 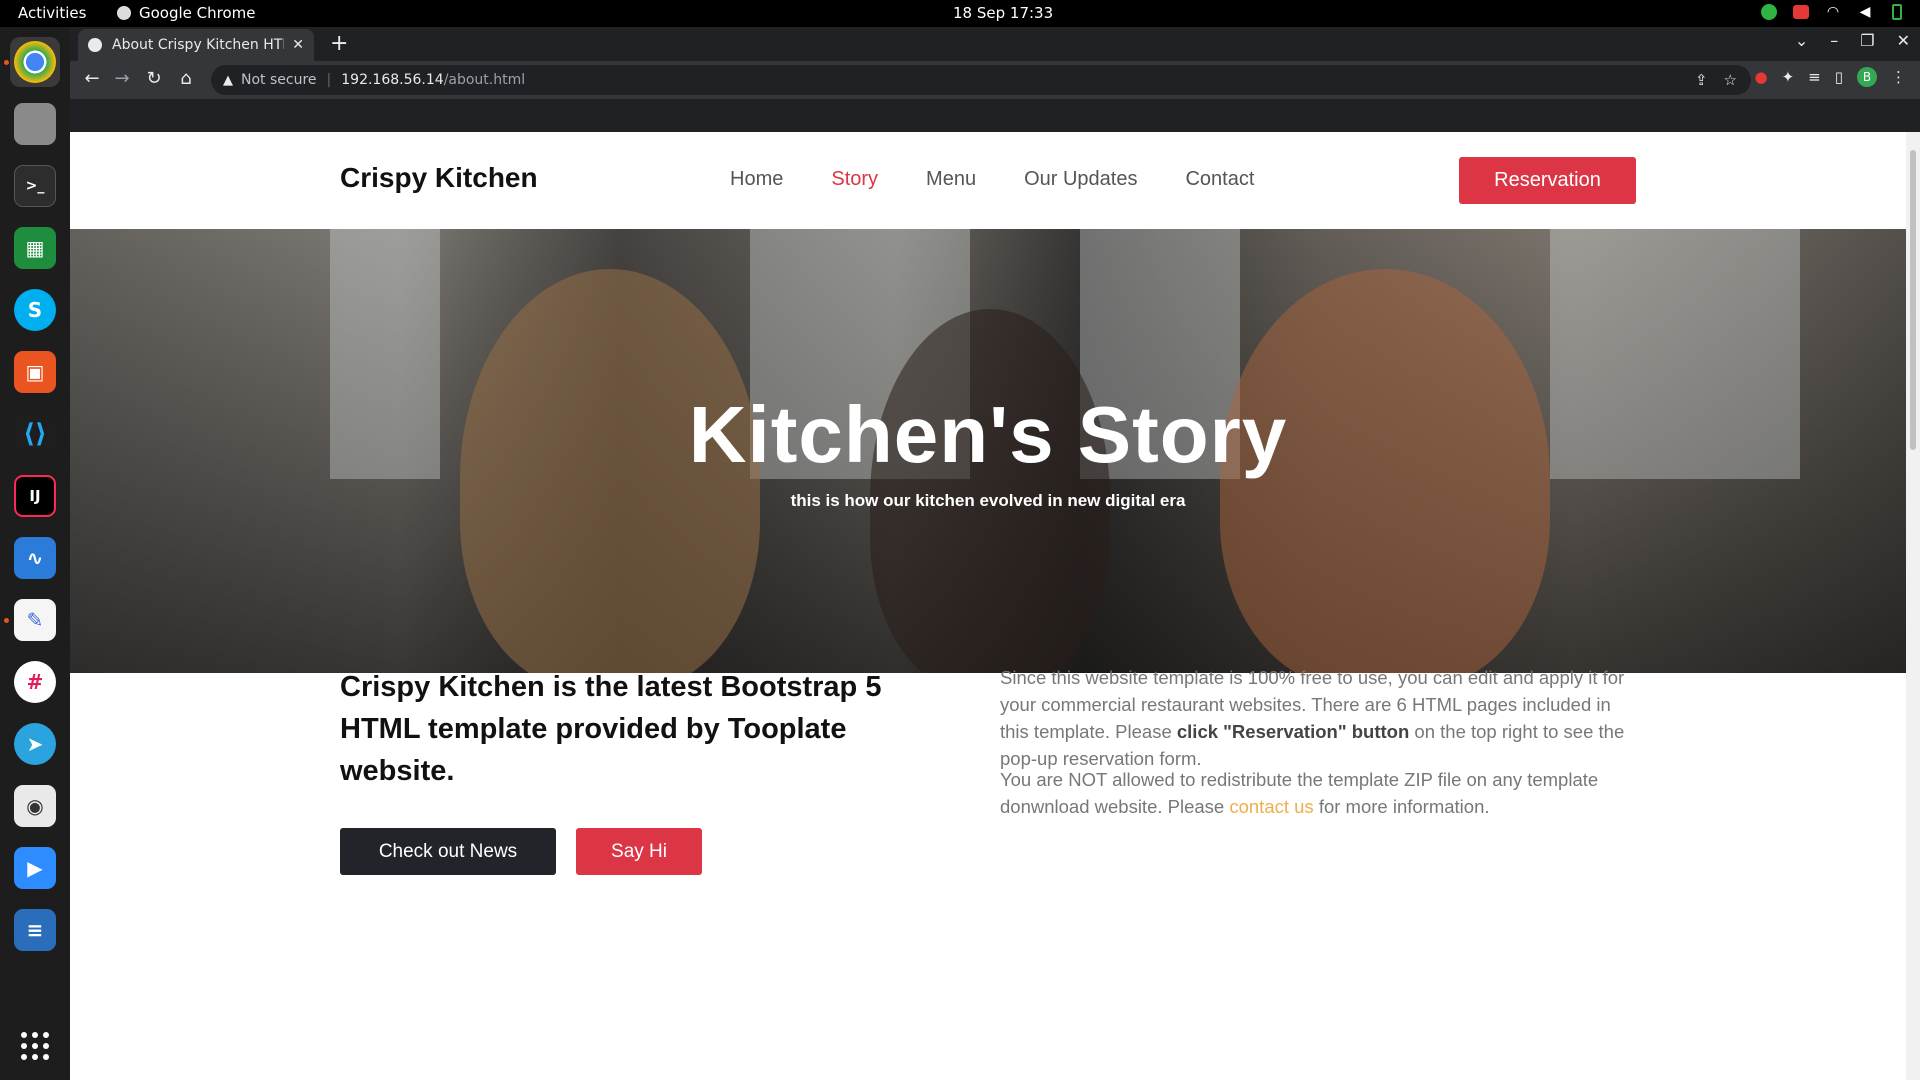 I want to click on zoom-icon: ▶, so click(x=35, y=868).